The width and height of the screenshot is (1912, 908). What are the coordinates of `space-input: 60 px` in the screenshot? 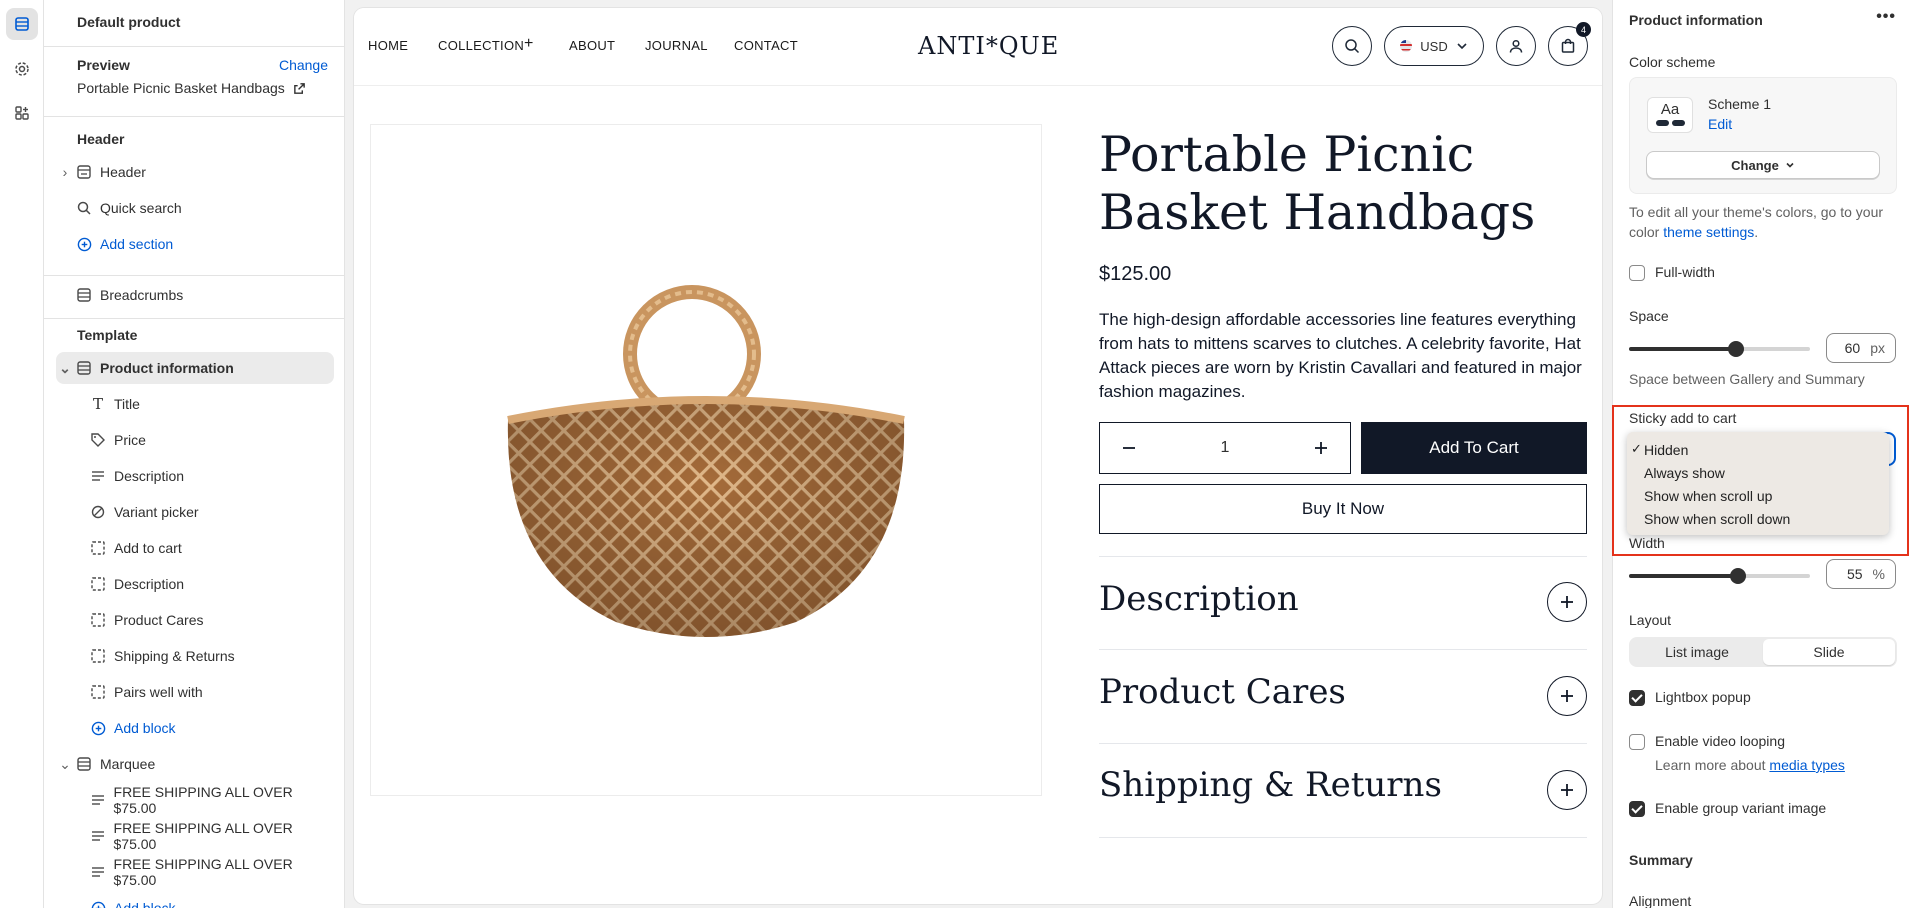 It's located at (1861, 348).